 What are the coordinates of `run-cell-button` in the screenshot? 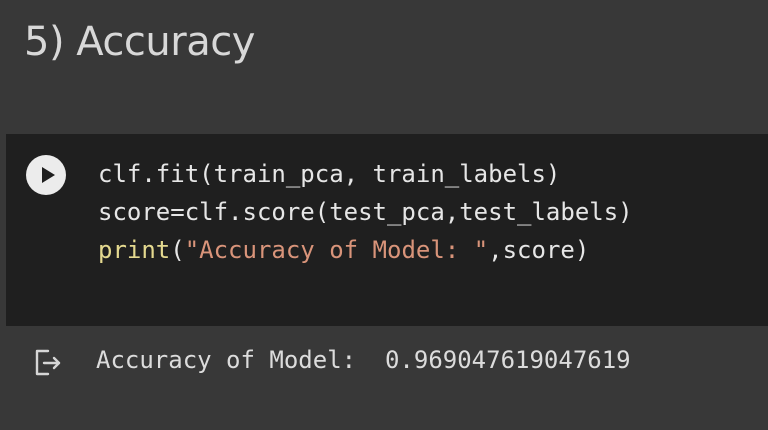 It's located at (46, 175).